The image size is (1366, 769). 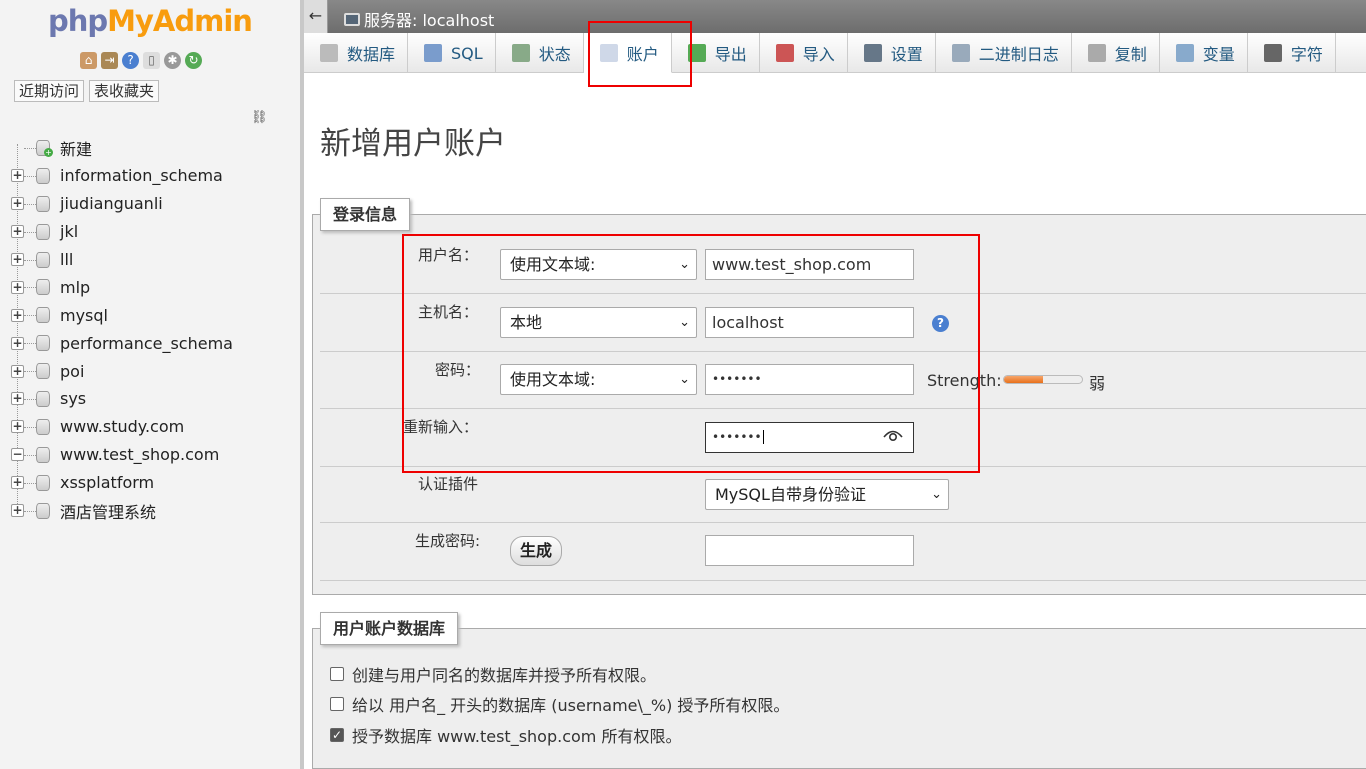 I want to click on tree-item-db: + jkl, so click(x=150, y=232).